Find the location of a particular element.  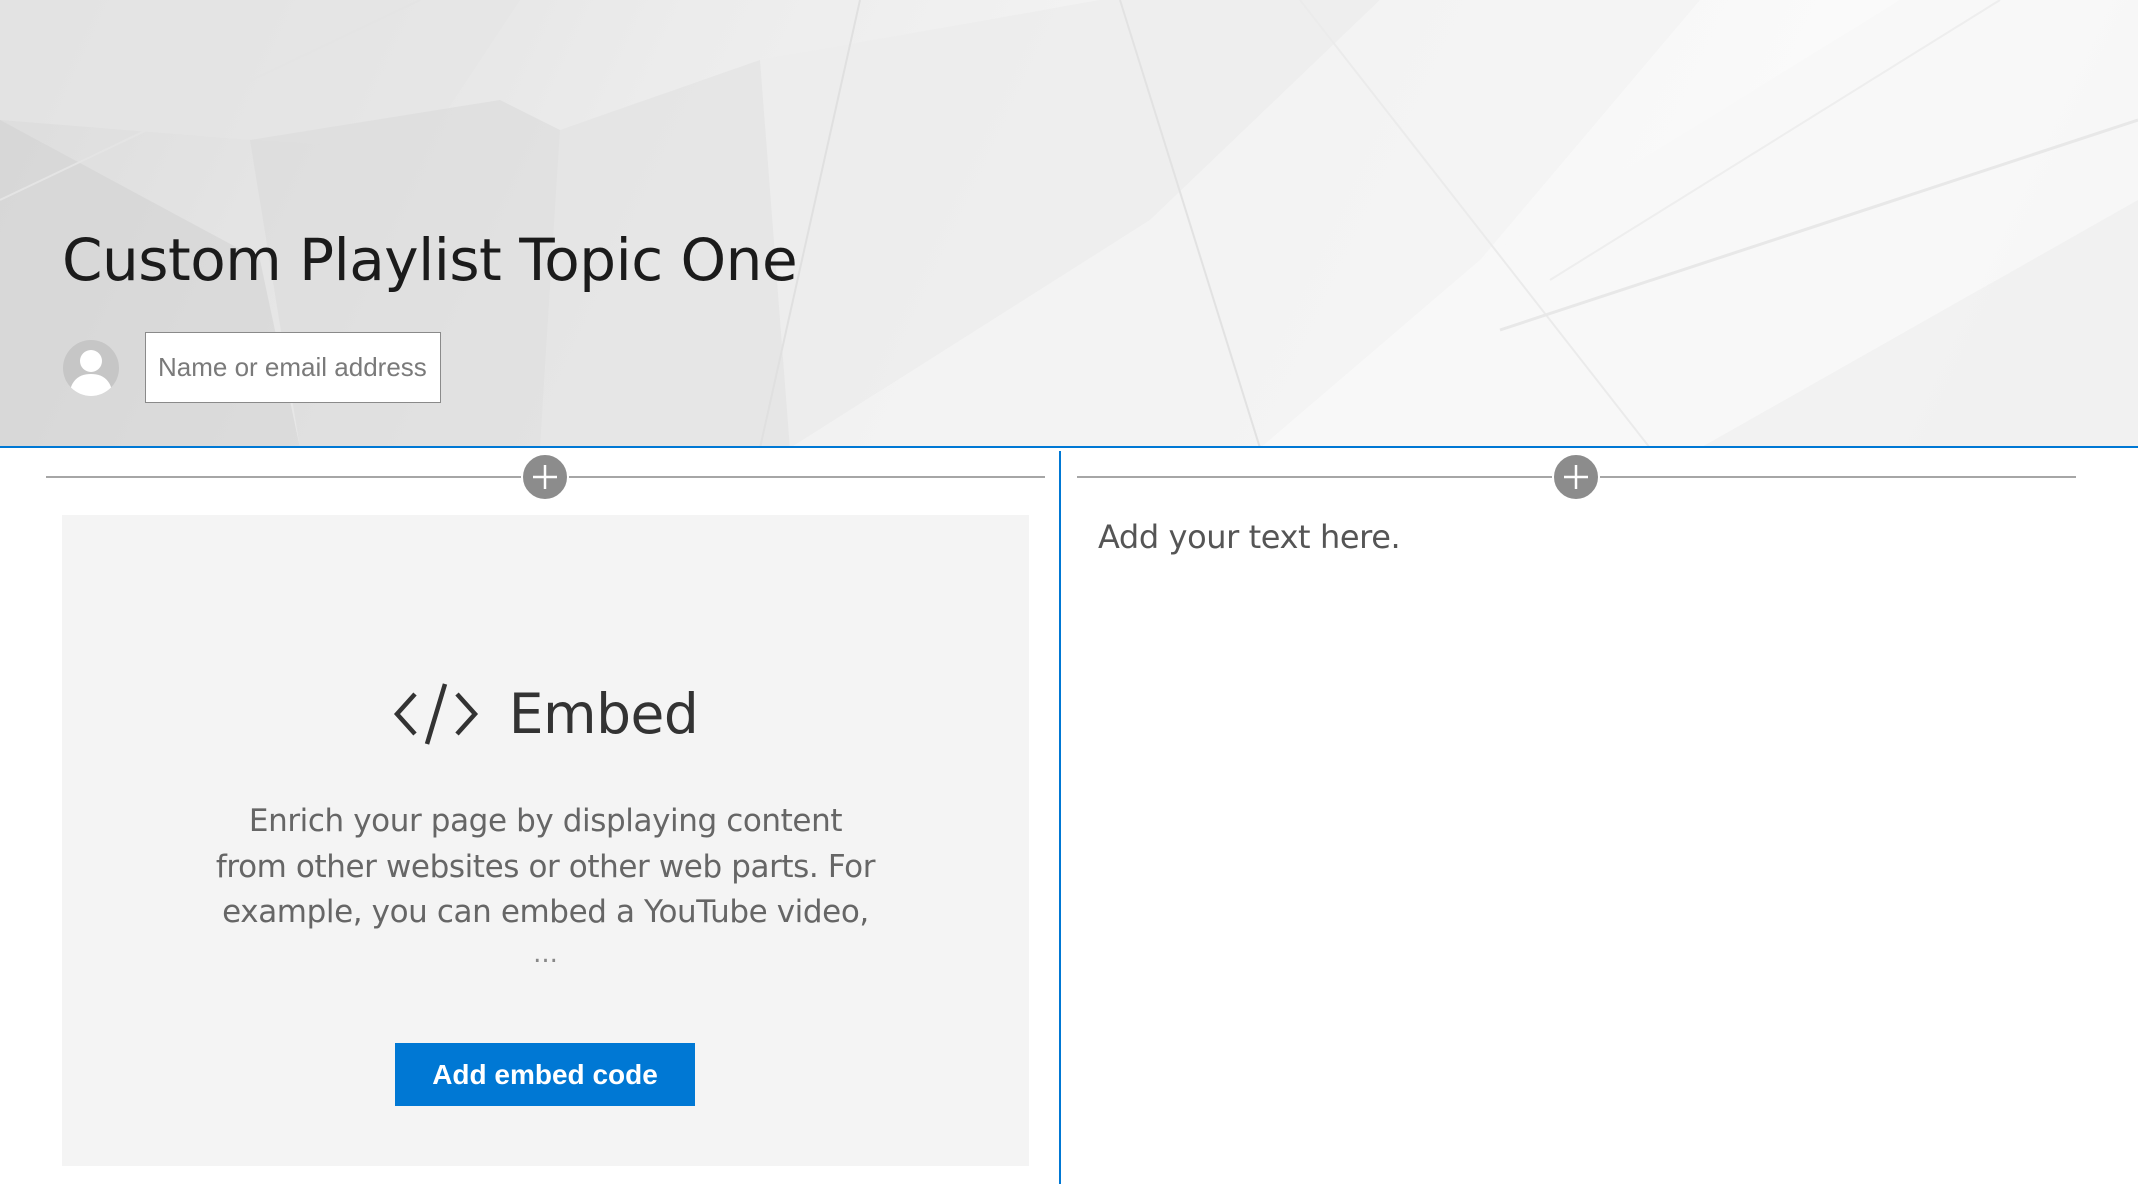

add-webpart-button-left is located at coordinates (545, 477).